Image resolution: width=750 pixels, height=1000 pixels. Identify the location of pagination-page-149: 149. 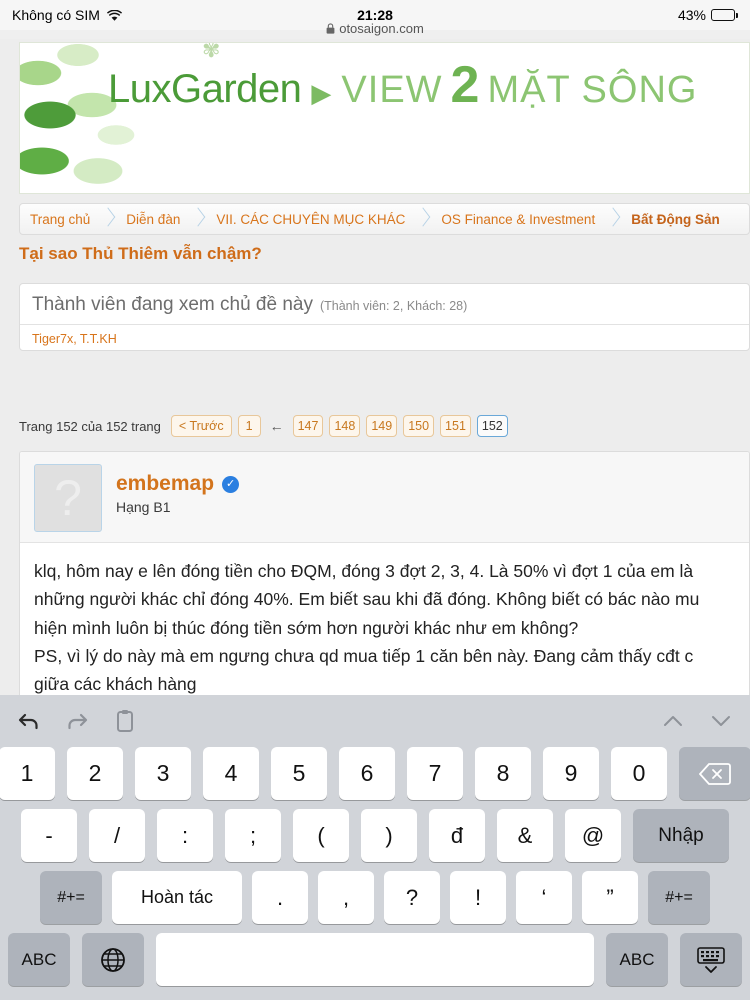
(382, 426).